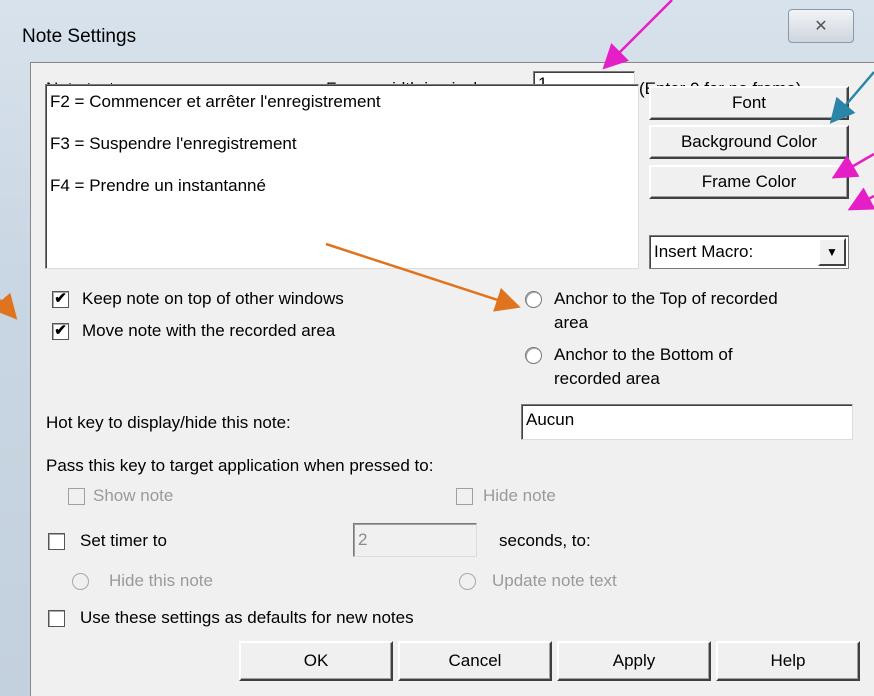 Image resolution: width=874 pixels, height=696 pixels. Describe the element at coordinates (316, 661) in the screenshot. I see `ok-button: OK` at that location.